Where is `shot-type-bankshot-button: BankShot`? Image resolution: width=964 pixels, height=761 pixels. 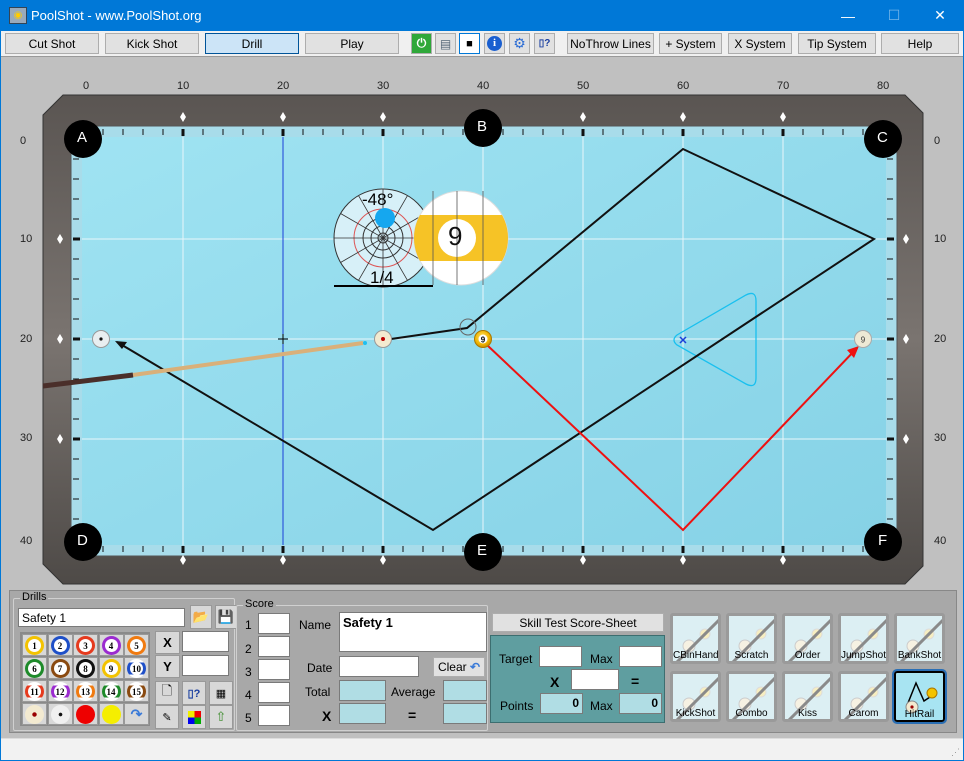 shot-type-bankshot-button: BankShot is located at coordinates (919, 638).